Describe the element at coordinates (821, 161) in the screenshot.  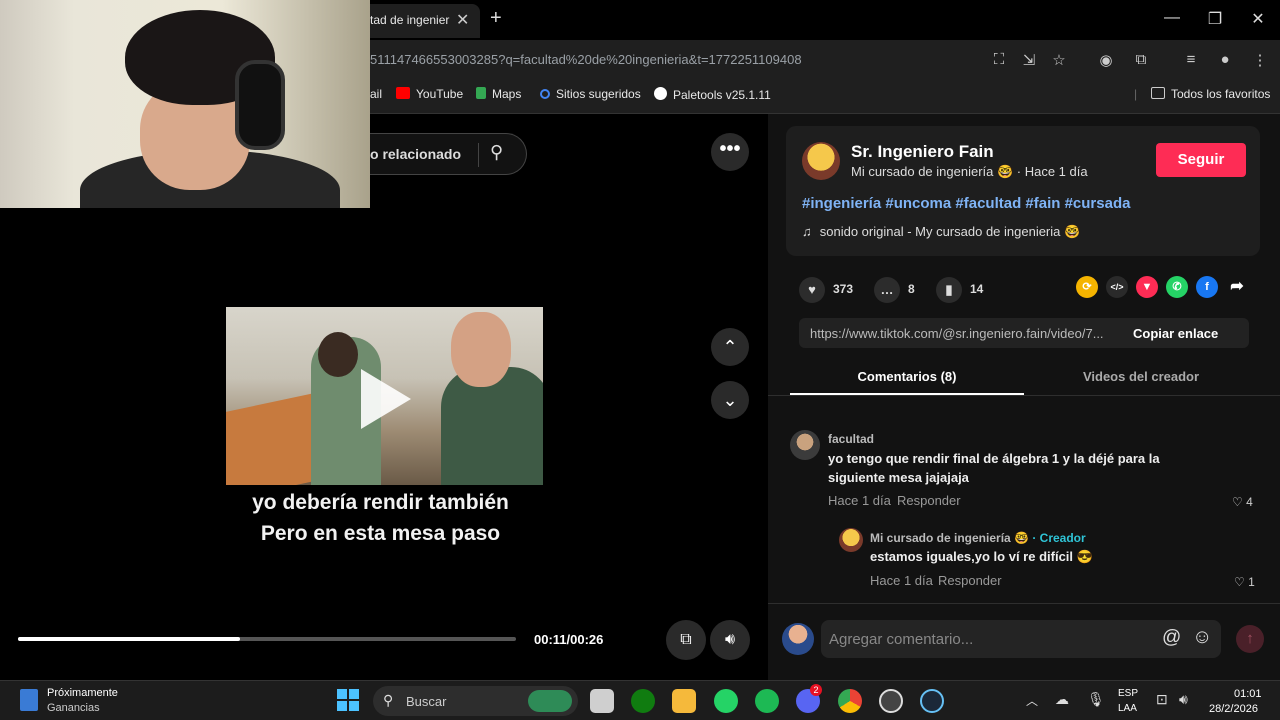
I see `author-avatar` at that location.